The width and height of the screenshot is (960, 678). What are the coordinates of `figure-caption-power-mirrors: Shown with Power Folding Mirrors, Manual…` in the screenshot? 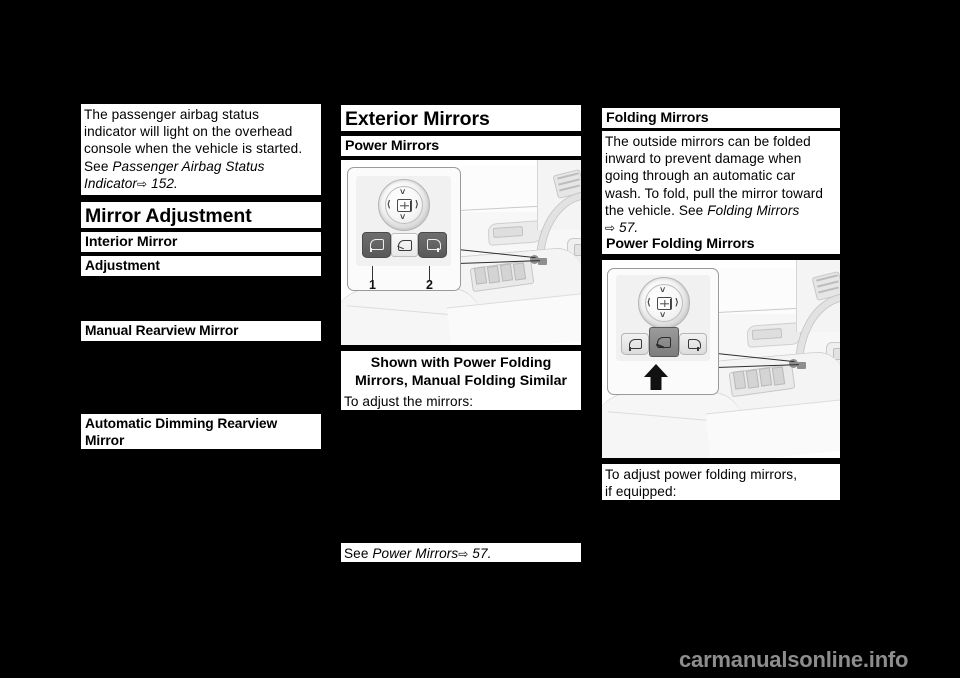 It's located at (461, 371).